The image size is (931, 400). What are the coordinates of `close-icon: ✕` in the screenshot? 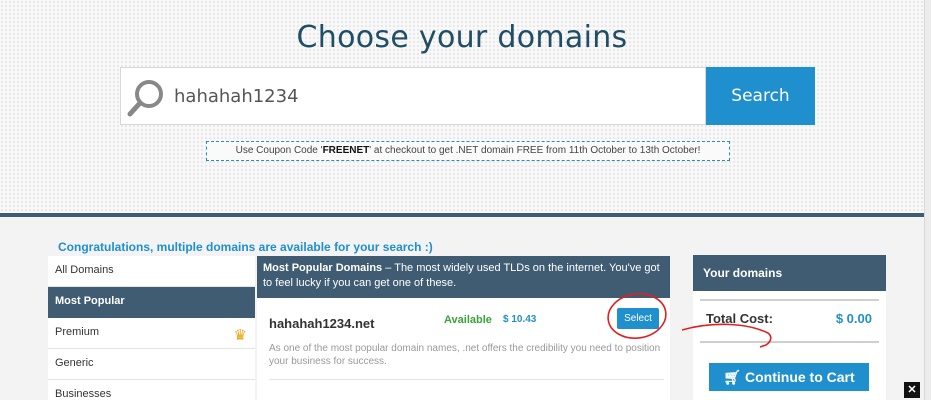 It's located at (912, 390).